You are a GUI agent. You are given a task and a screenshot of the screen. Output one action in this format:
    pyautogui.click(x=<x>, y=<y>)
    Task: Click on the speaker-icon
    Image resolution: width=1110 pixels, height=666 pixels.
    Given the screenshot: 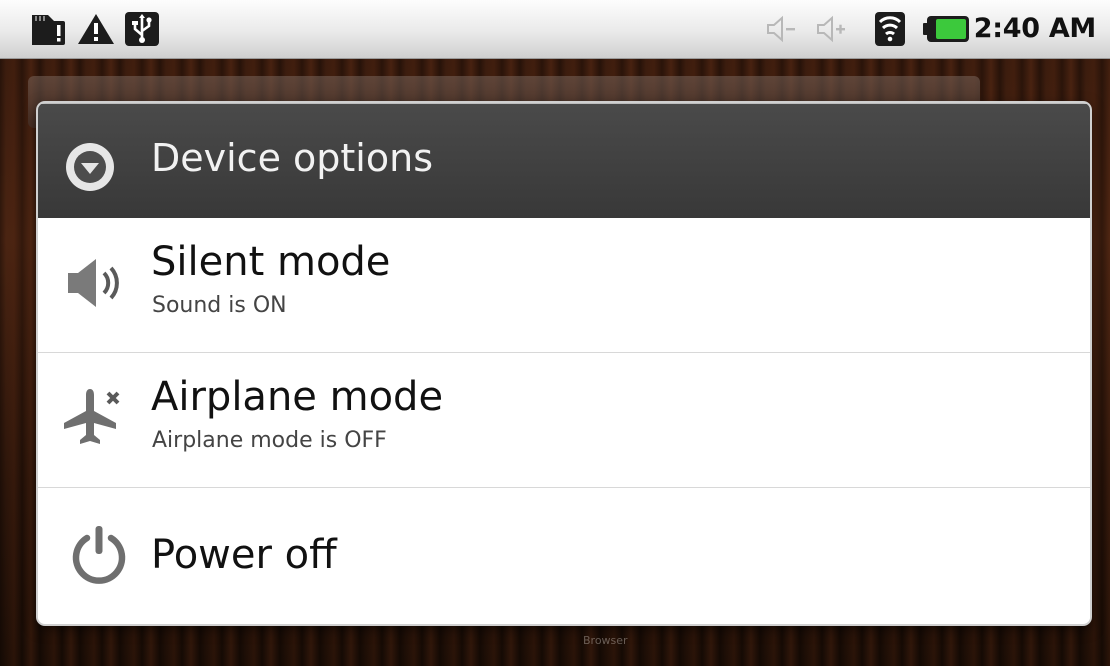 What is the action you would take?
    pyautogui.click(x=93, y=283)
    